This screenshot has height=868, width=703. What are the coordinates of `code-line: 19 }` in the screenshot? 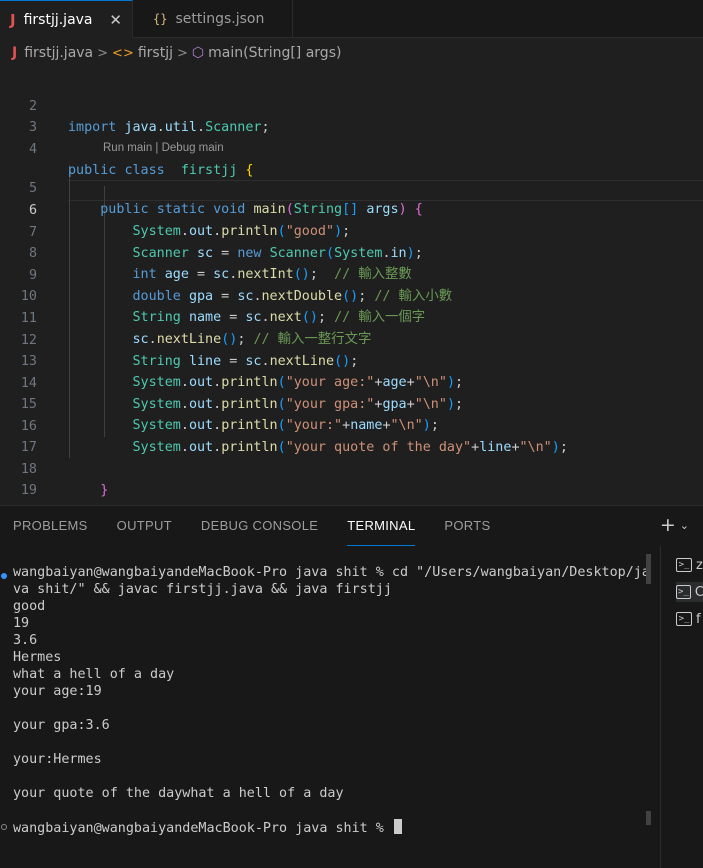 It's located at (48, 501).